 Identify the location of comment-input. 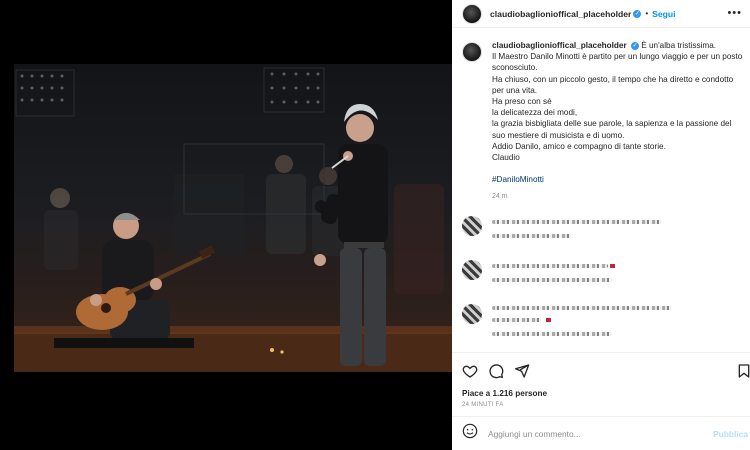
(588, 433).